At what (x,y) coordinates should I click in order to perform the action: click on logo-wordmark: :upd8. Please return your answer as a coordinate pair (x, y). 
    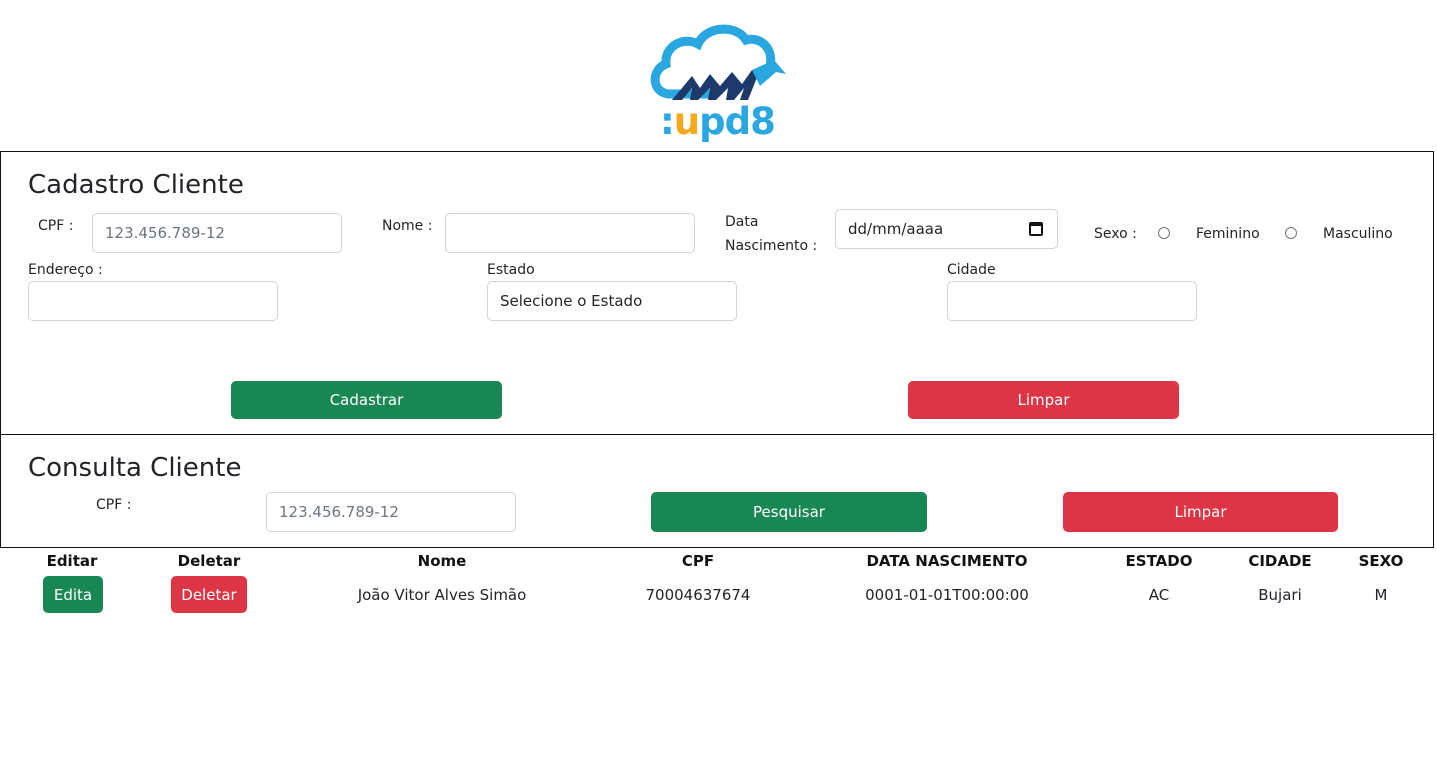
    Looking at the image, I should click on (718, 121).